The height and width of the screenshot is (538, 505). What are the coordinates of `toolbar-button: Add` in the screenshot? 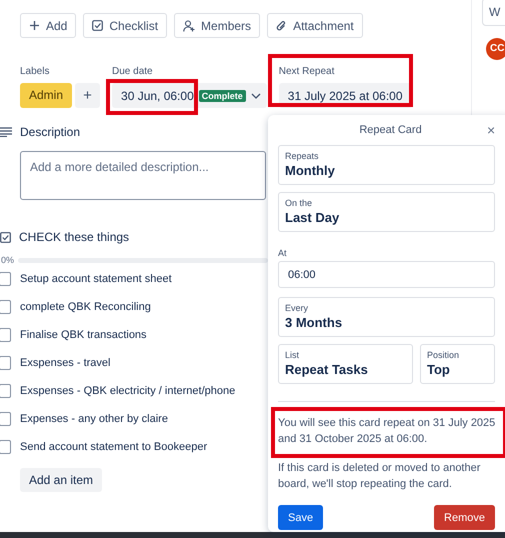 It's located at (48, 25).